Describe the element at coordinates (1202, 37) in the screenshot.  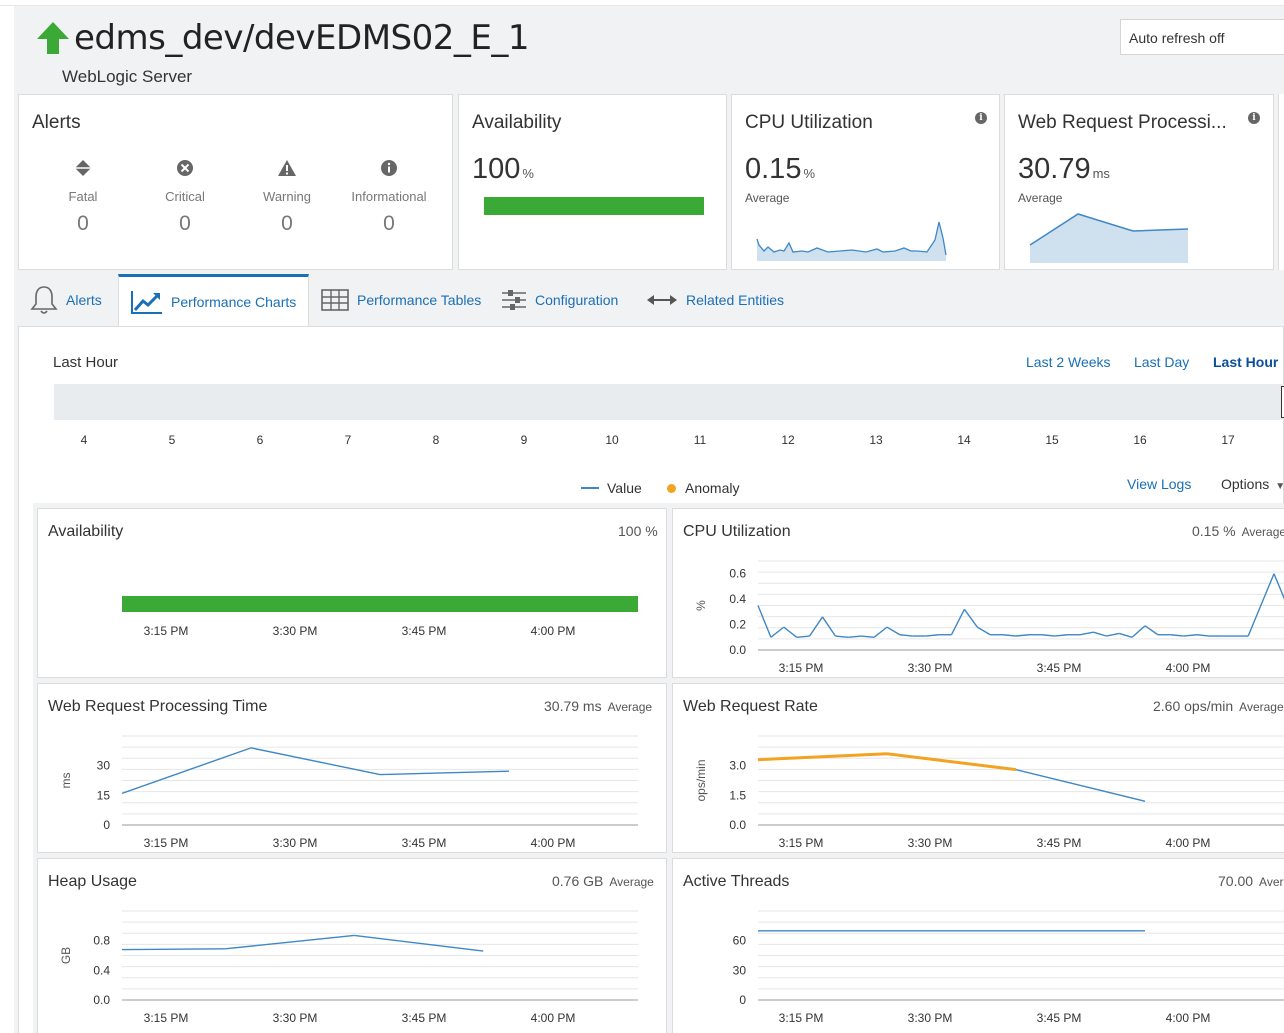
I see `auto-refresh-select: Auto refresh off` at that location.